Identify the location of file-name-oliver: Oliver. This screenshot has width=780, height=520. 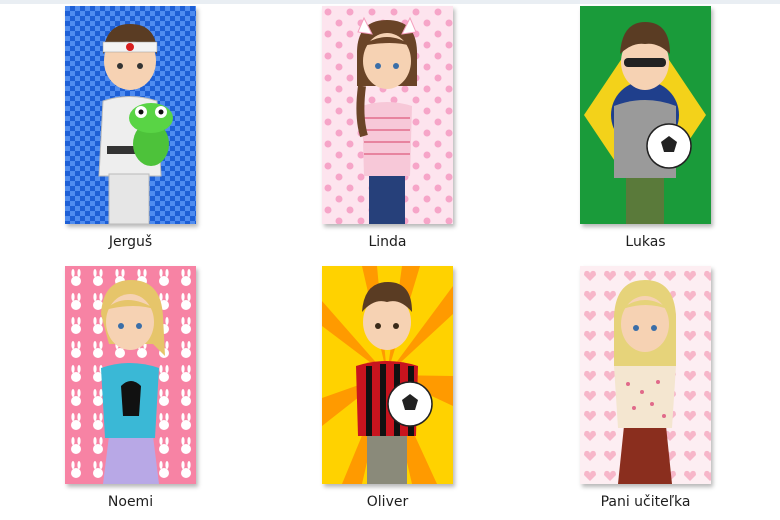
(387, 502).